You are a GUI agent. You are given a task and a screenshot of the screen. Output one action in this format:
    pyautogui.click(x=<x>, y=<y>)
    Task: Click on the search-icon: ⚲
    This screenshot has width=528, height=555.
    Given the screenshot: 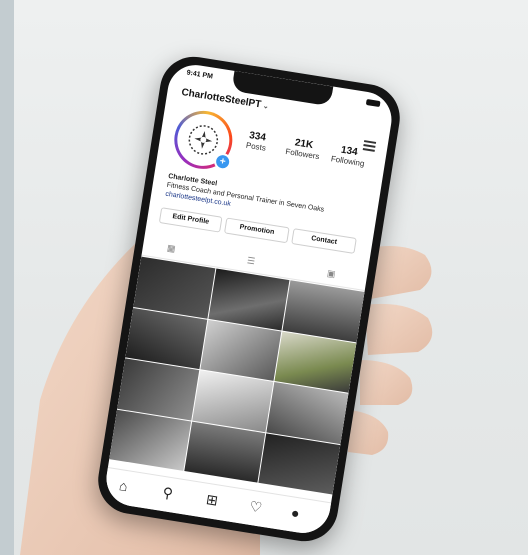 What is the action you would take?
    pyautogui.click(x=168, y=493)
    